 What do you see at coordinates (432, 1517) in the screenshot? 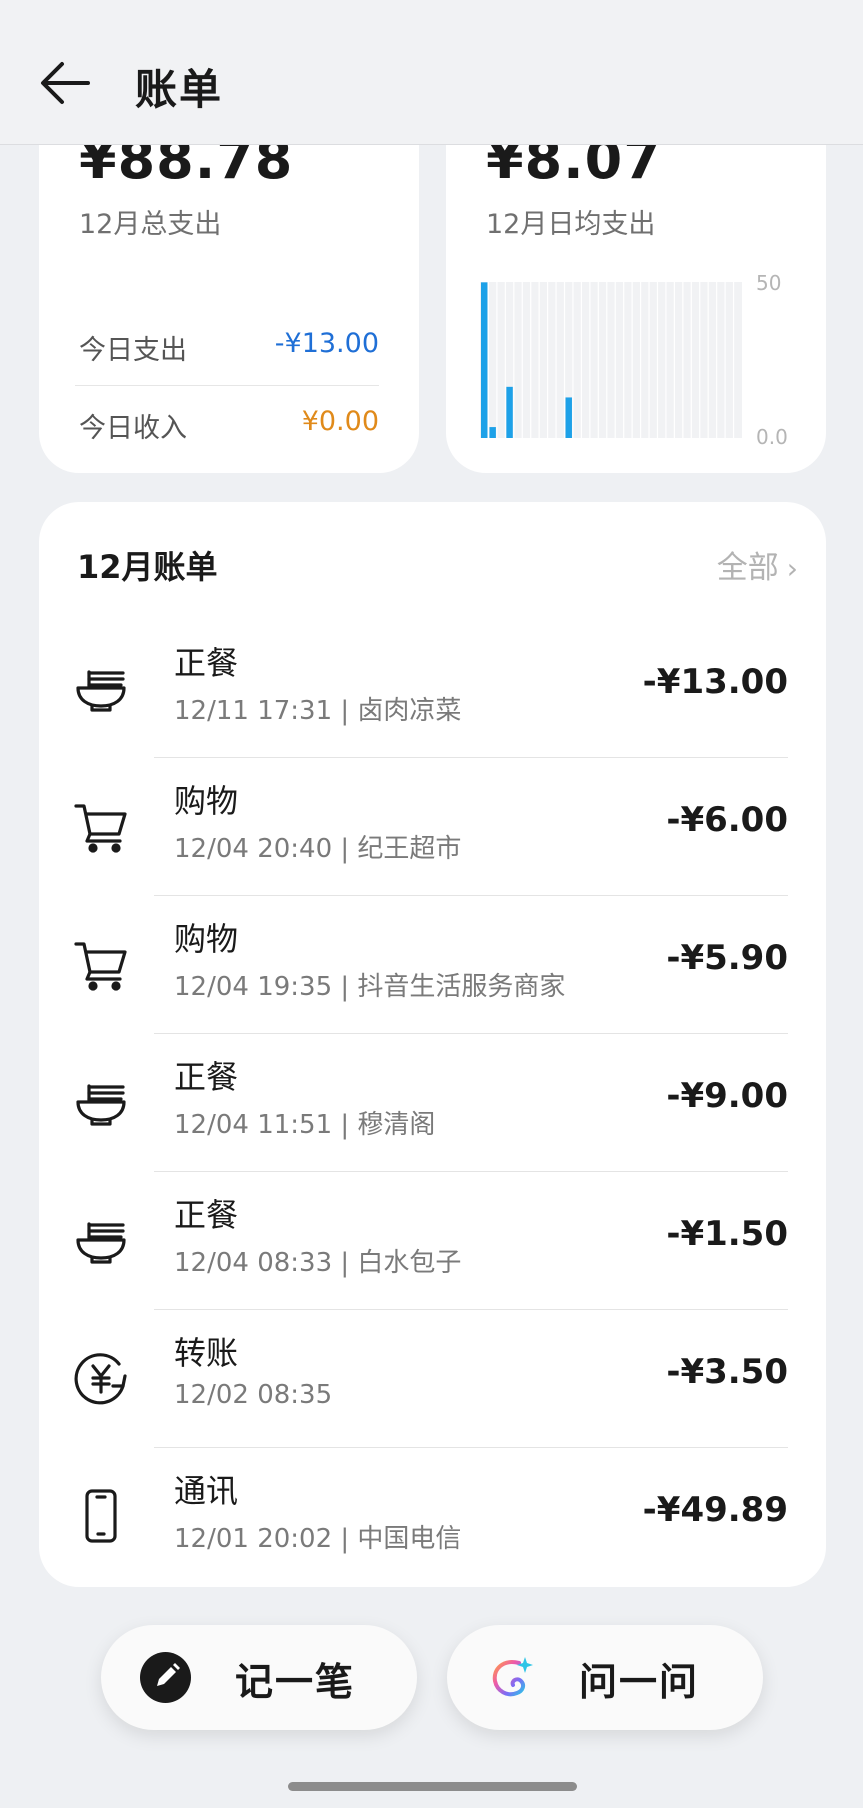
I see `bill-row: 通讯 12/01 20:02 | 中国电信 -¥49.89` at bounding box center [432, 1517].